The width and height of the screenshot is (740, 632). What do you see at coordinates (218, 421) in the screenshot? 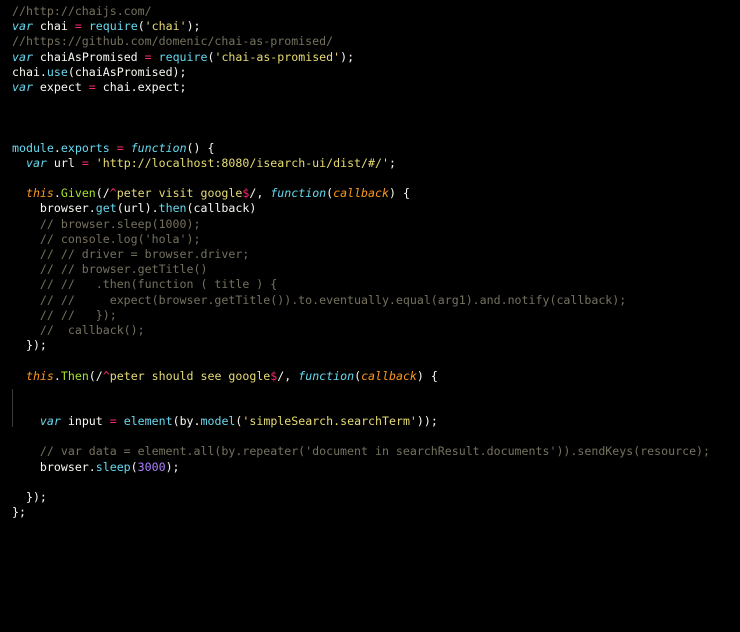
I see `code-token: model` at bounding box center [218, 421].